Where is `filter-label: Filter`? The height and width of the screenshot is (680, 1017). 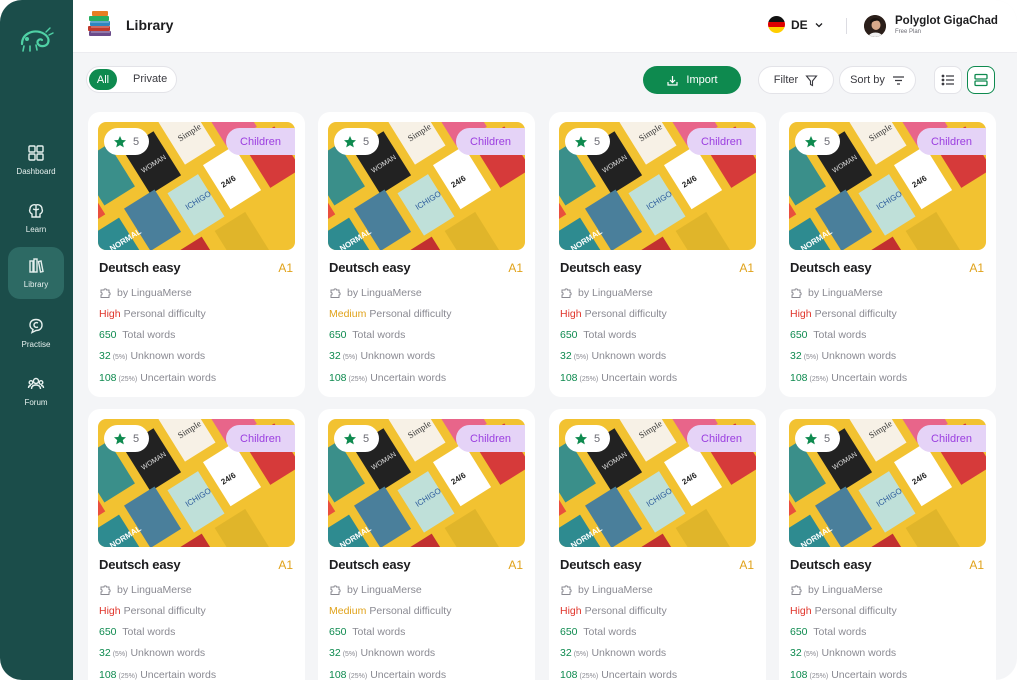 filter-label: Filter is located at coordinates (786, 80).